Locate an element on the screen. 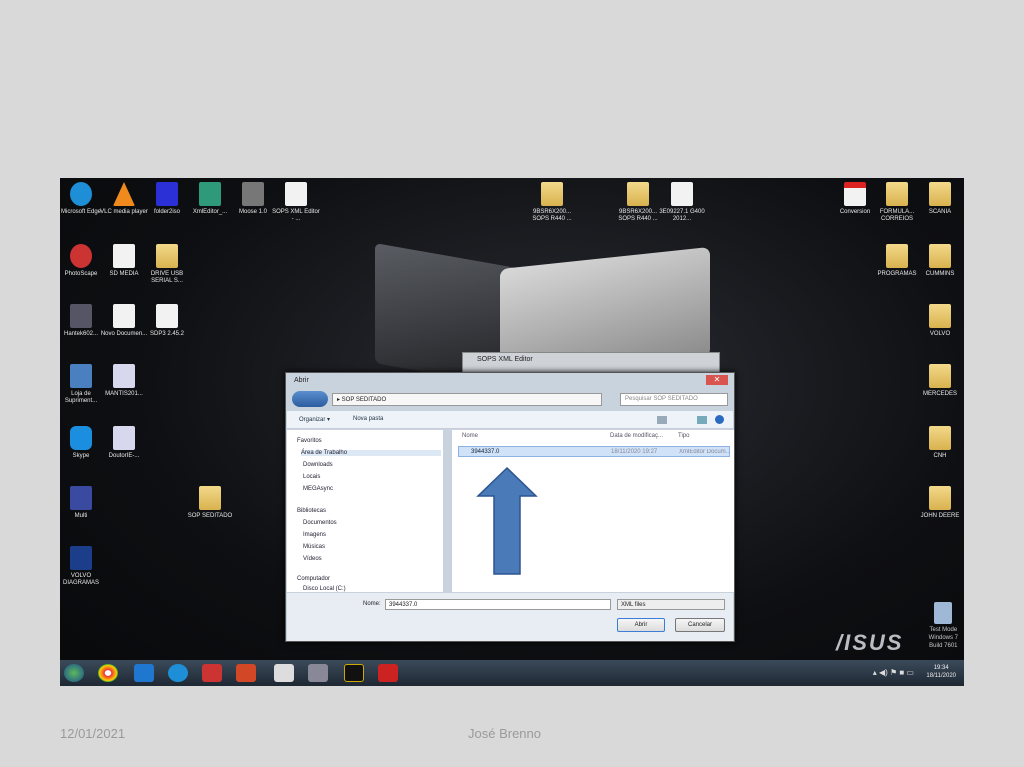 The image size is (1024, 767). watermark-line: Build 7601 is located at coordinates (943, 646).